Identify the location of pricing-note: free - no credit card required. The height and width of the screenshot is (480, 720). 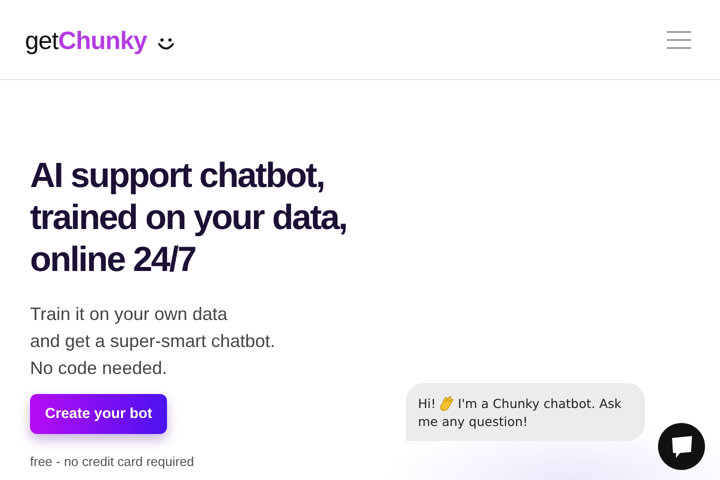
(113, 461).